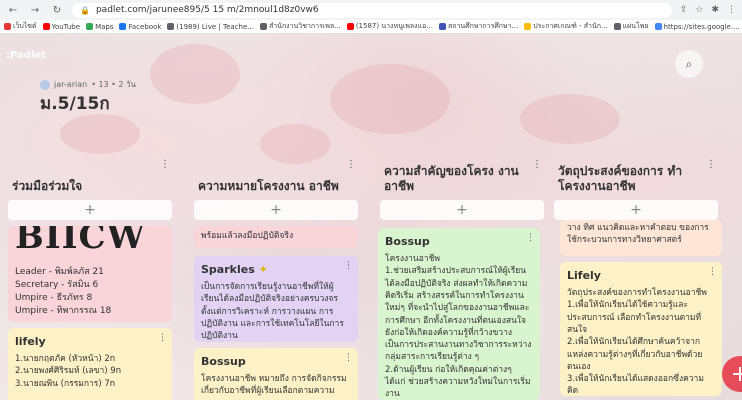  I want to click on column-4: วัตถุประสงค์ของการ ทำโครงงานอาชีพ ⋮ +, so click(636, 182).